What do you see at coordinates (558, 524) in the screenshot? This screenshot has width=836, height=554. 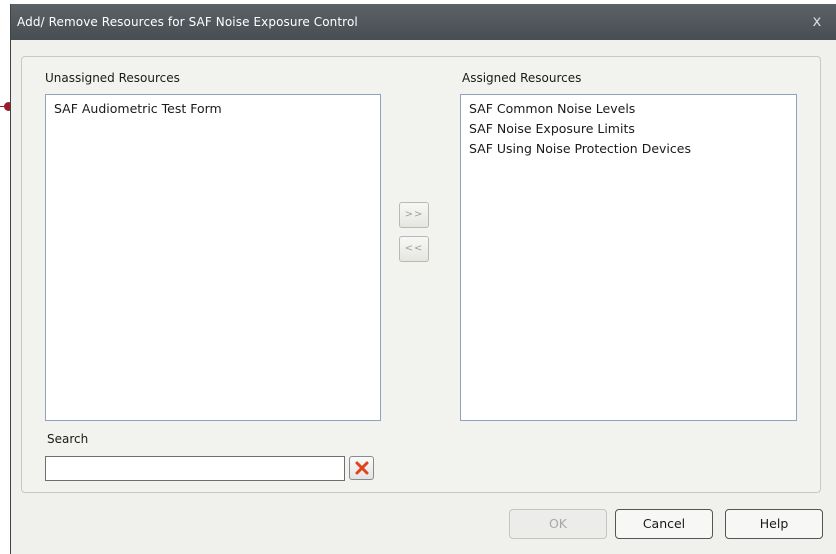 I see `ok-button: OK` at bounding box center [558, 524].